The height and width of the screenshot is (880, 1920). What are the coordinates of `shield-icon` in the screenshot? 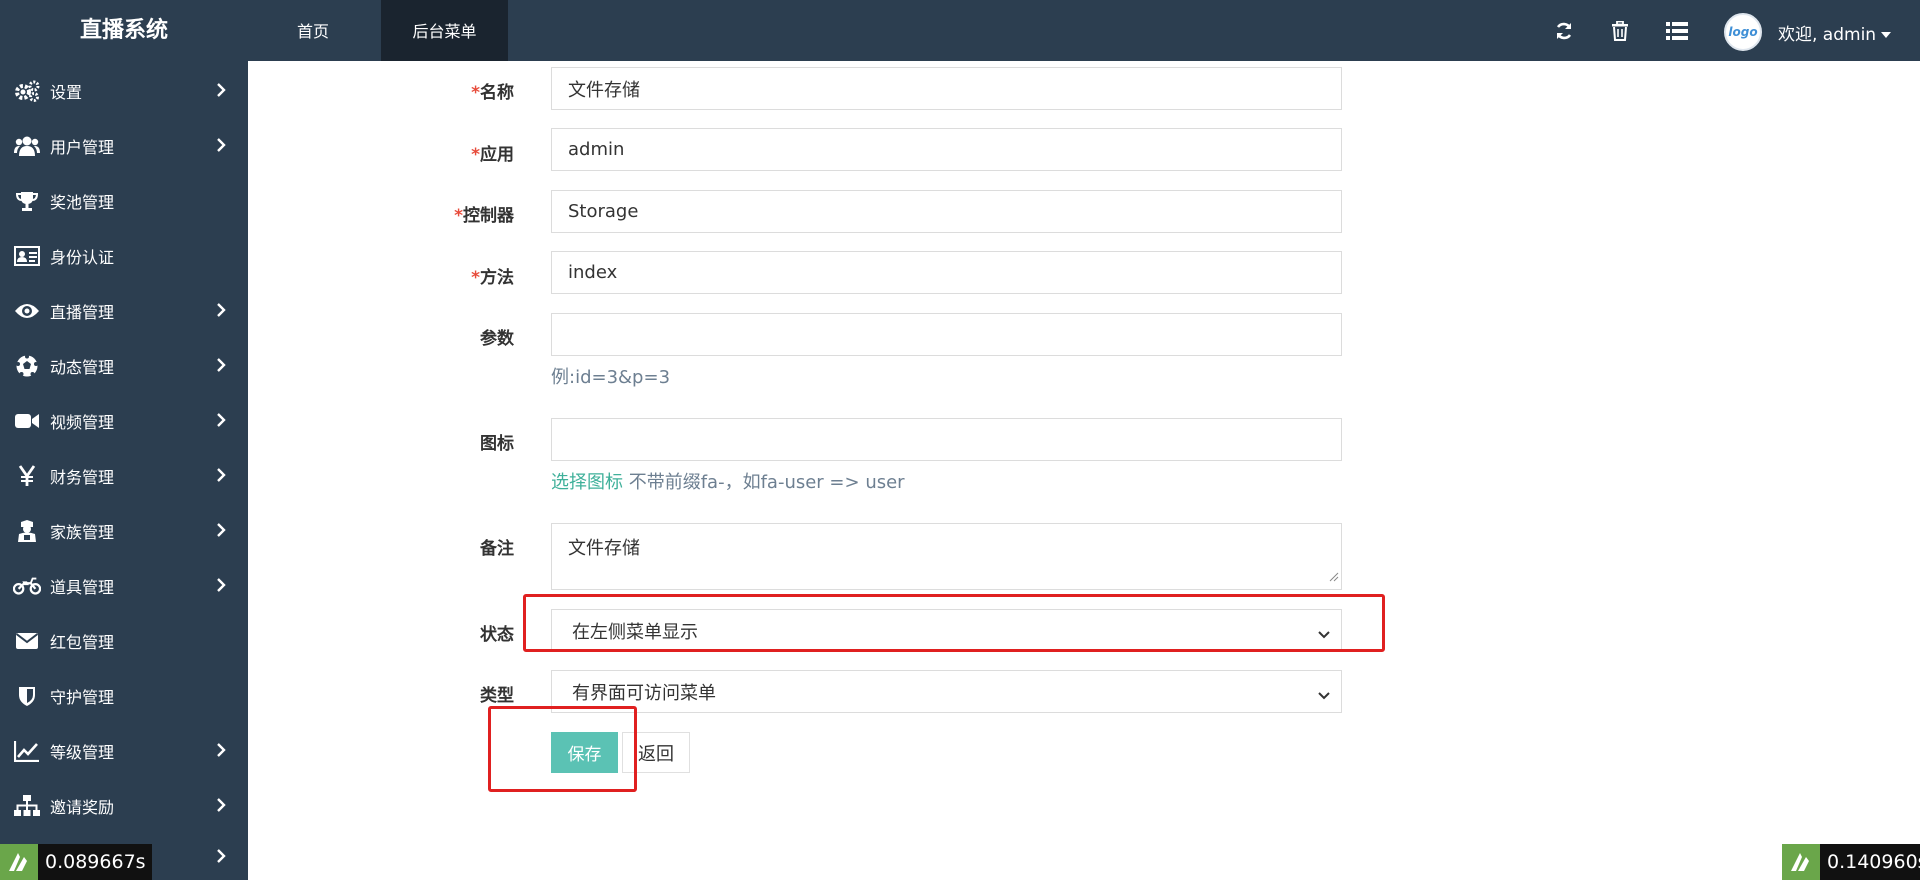 It's located at (27, 696).